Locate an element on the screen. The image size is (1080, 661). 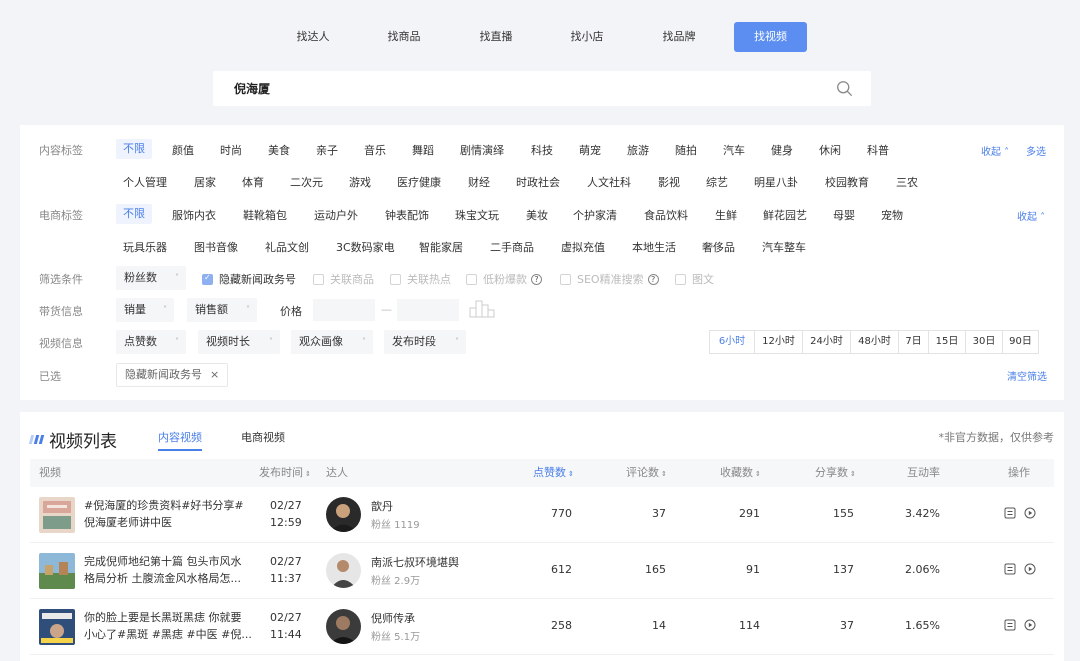
sales-dropdown: 销量 ˅ is located at coordinates (145, 310).